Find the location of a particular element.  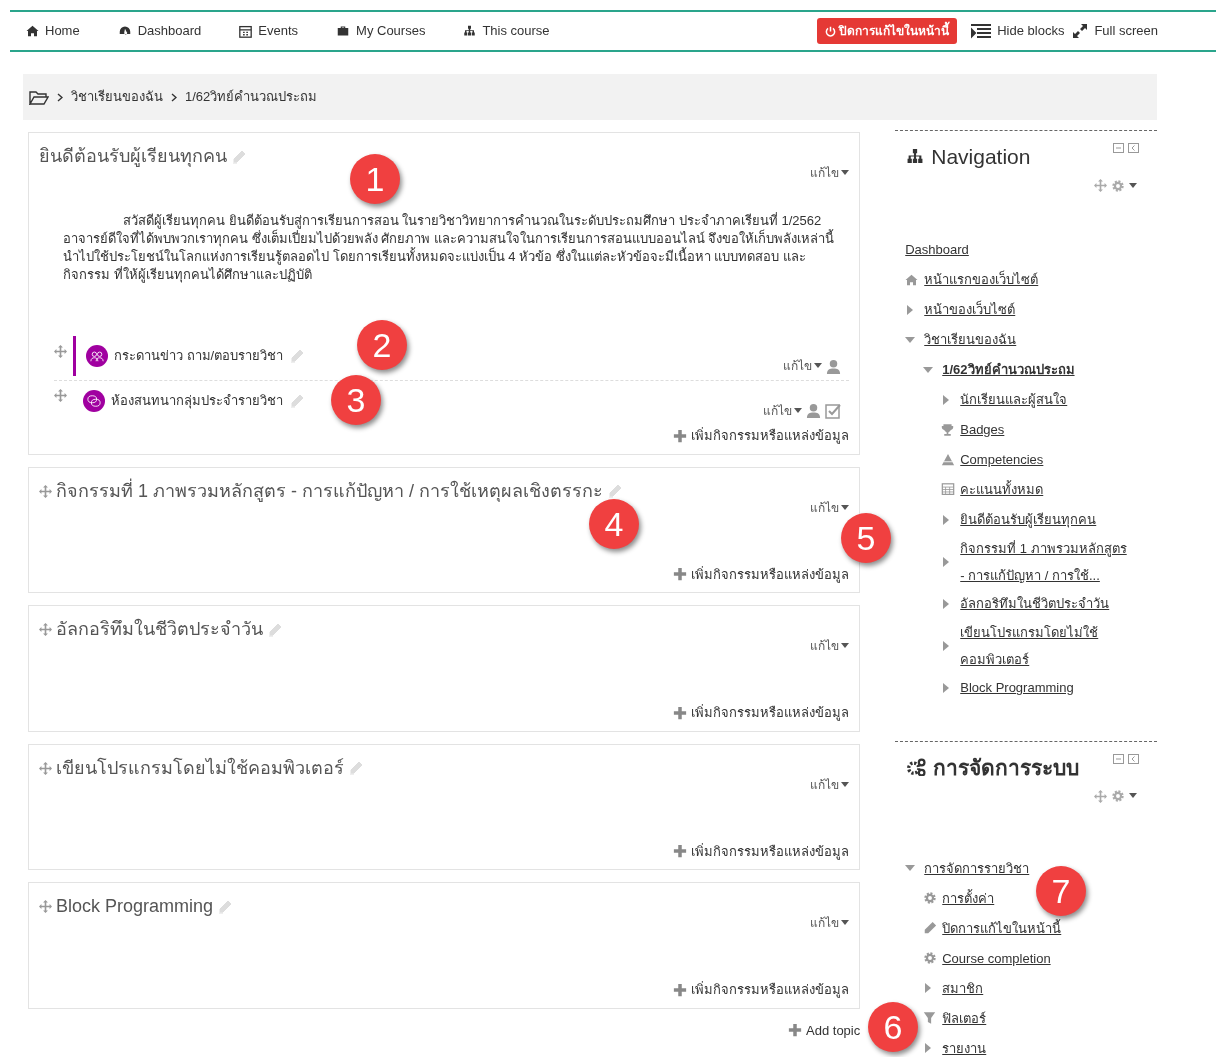

section-title: เขียนโปรแกรมโดยไม่ใช้คอมพิวเตอร์ is located at coordinates (200, 768).